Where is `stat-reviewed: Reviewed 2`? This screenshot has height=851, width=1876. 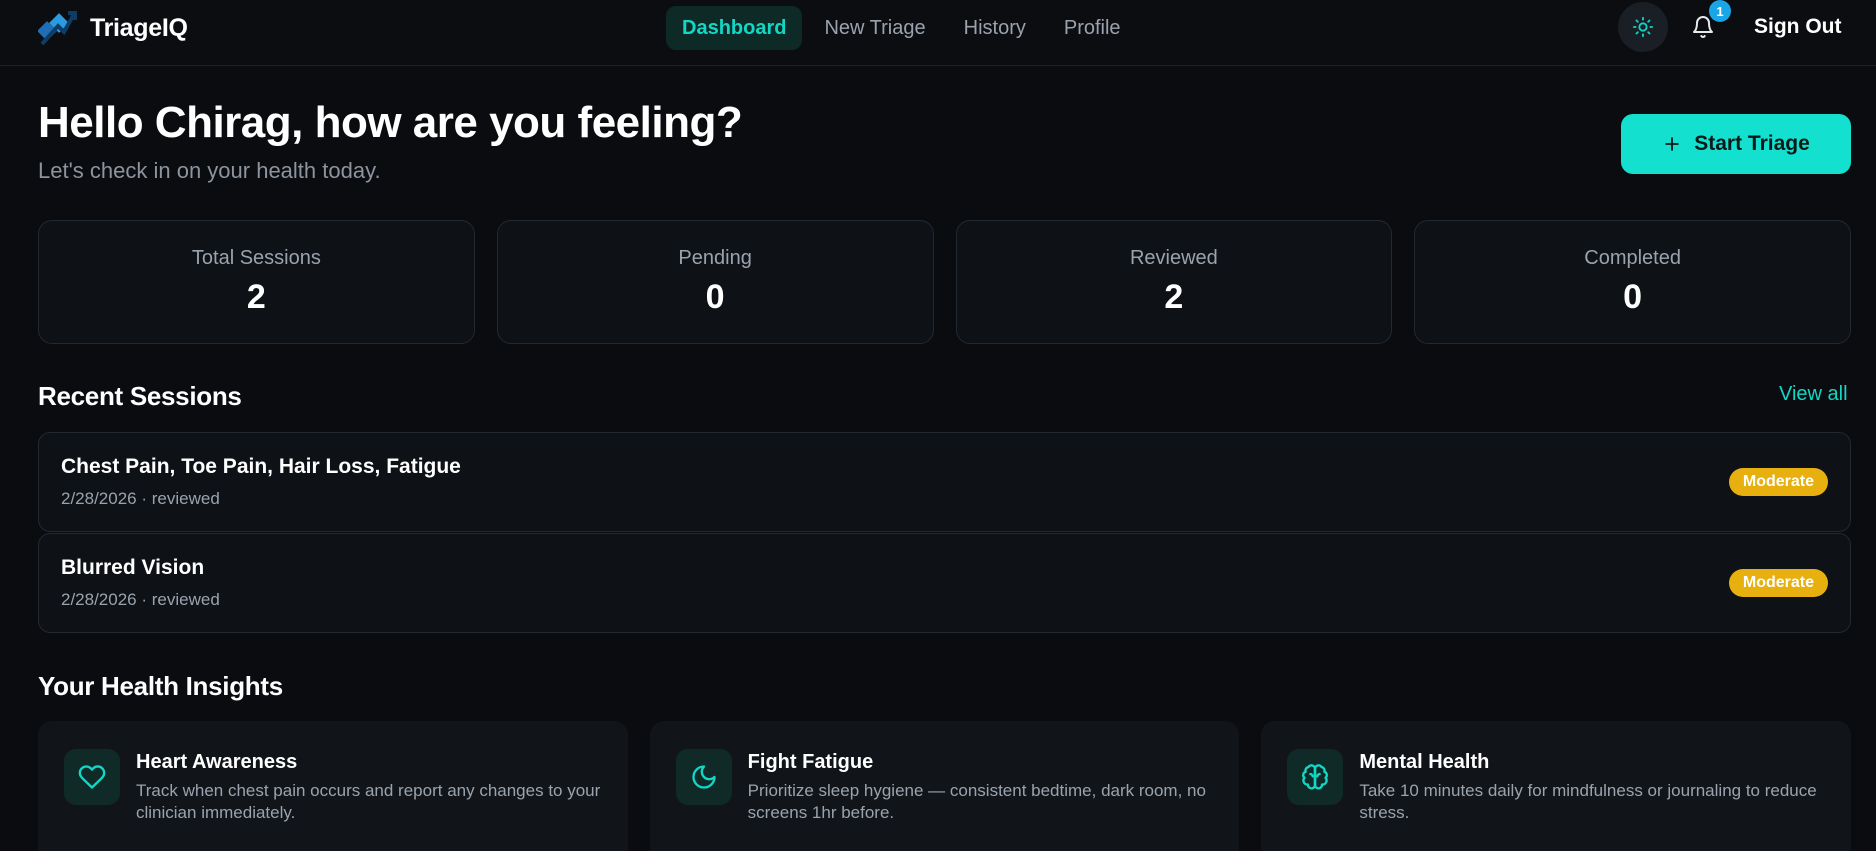
stat-reviewed: Reviewed 2 is located at coordinates (1174, 282).